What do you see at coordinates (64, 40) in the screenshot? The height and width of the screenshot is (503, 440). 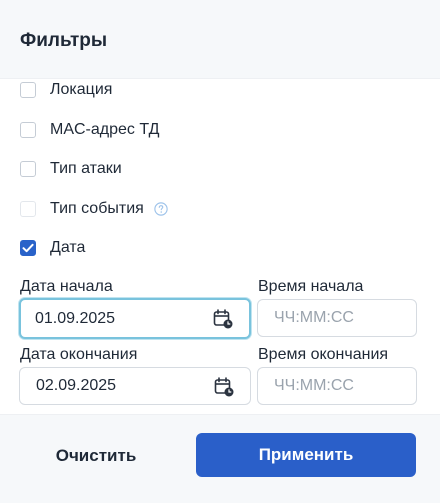 I see `page-title: Фильтры` at bounding box center [64, 40].